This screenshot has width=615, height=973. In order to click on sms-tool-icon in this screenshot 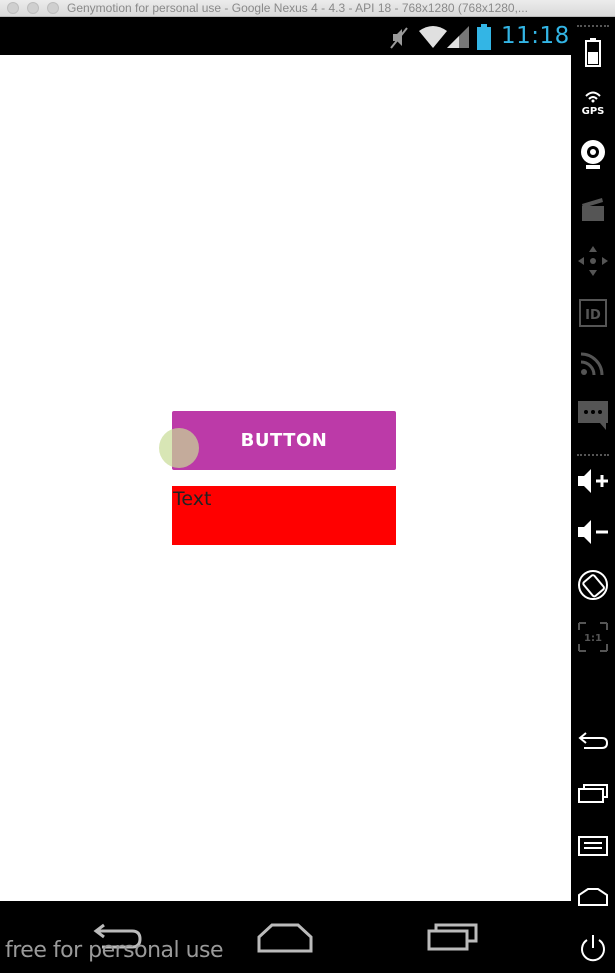, I will do `click(593, 415)`.